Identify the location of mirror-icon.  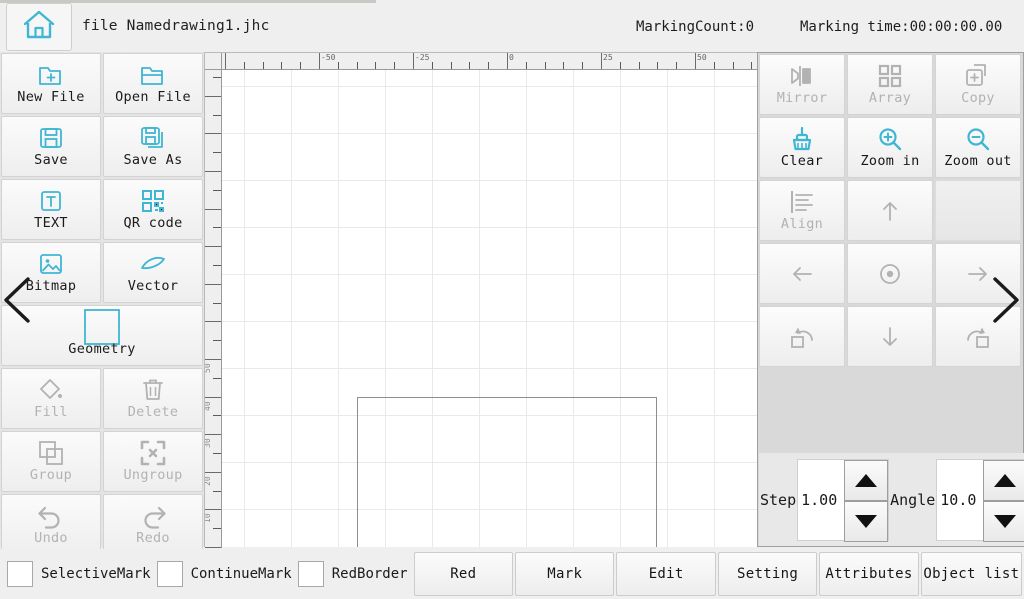
(802, 76).